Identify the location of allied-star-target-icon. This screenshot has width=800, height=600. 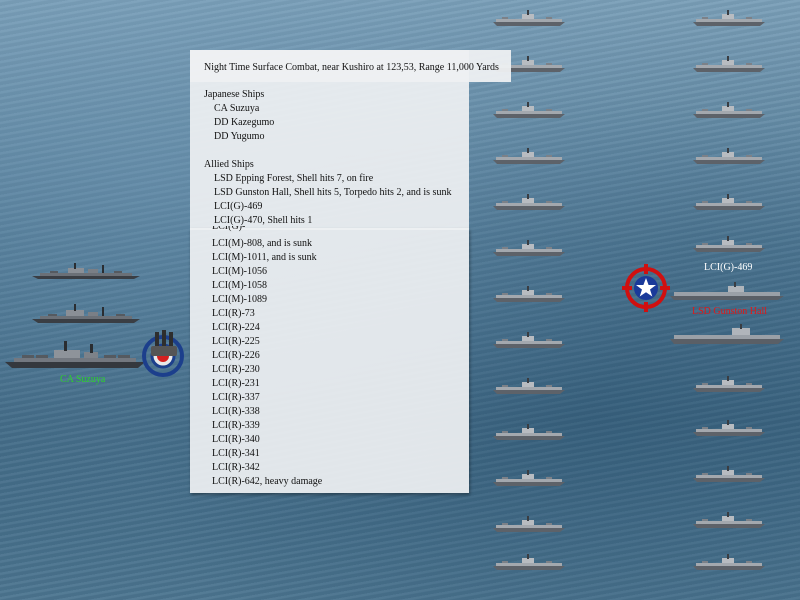
(646, 290).